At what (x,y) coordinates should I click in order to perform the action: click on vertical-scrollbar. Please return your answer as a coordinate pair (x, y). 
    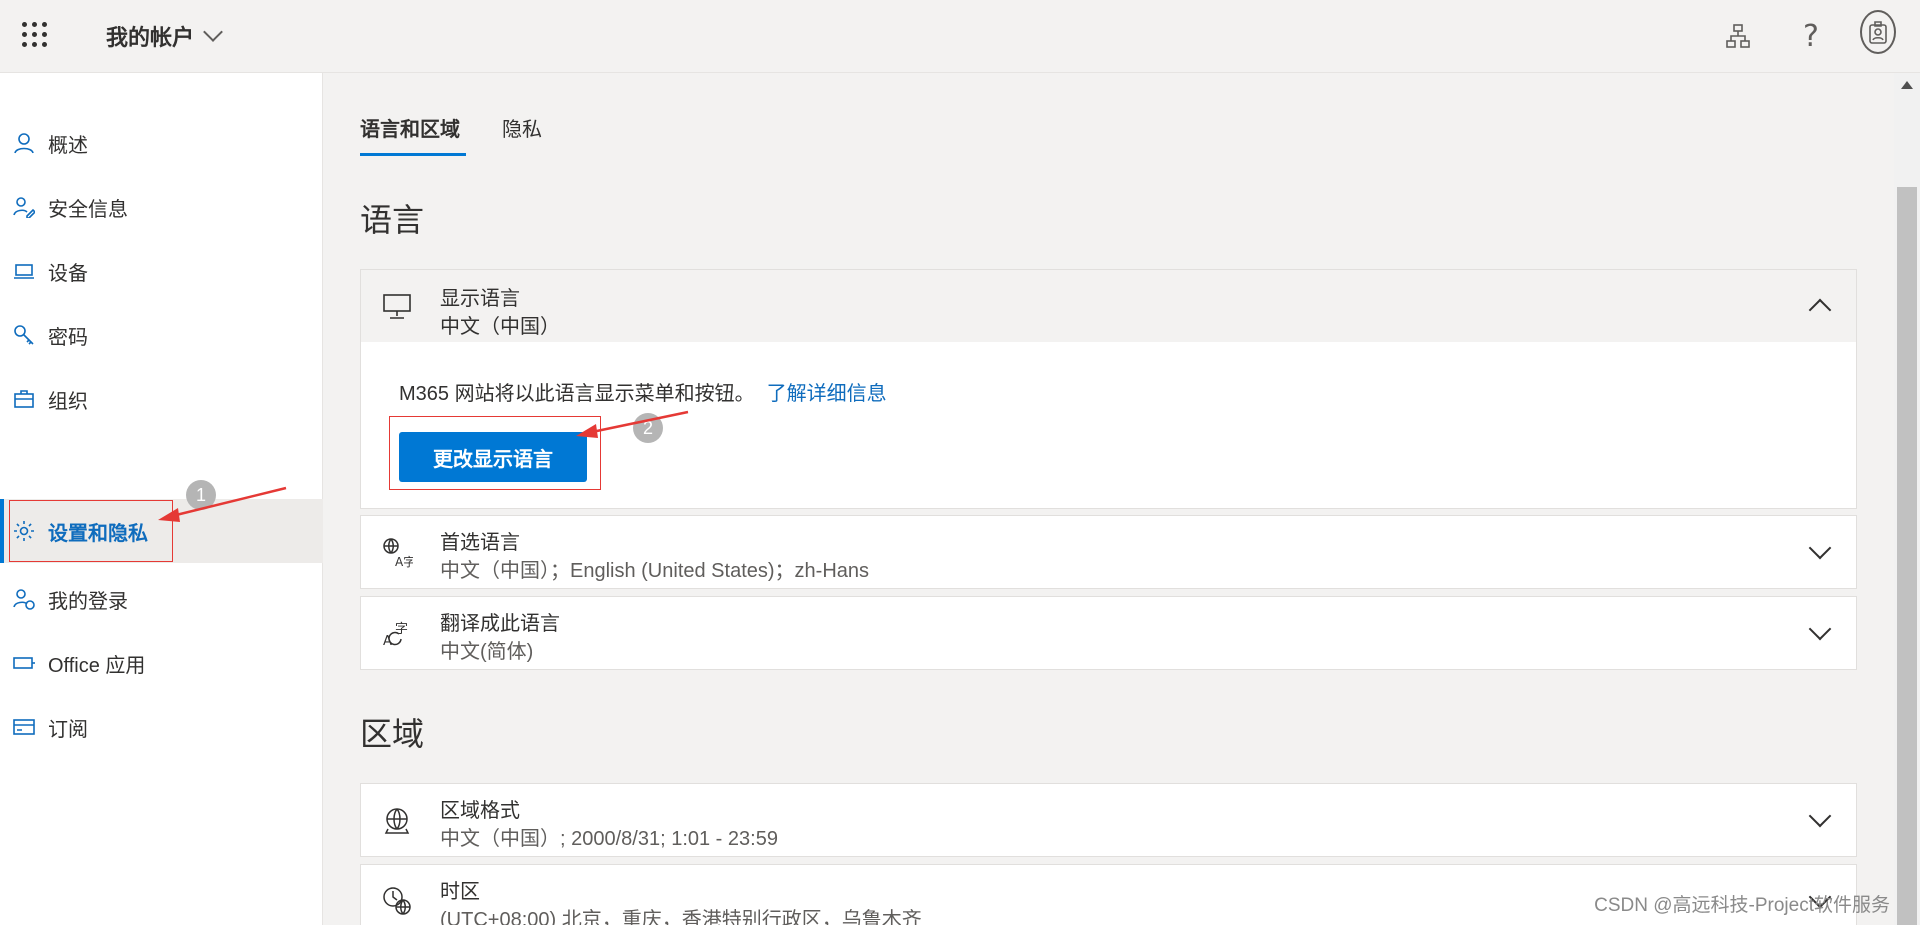
    Looking at the image, I should click on (1907, 499).